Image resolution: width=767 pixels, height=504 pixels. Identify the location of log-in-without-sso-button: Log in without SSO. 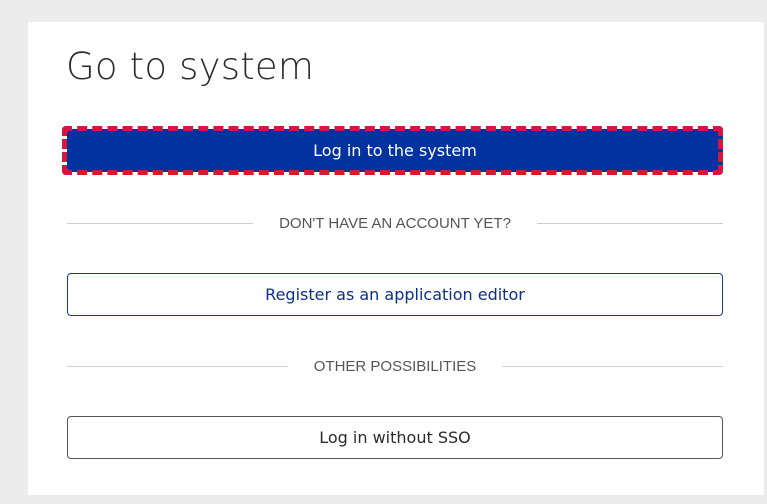
(395, 437).